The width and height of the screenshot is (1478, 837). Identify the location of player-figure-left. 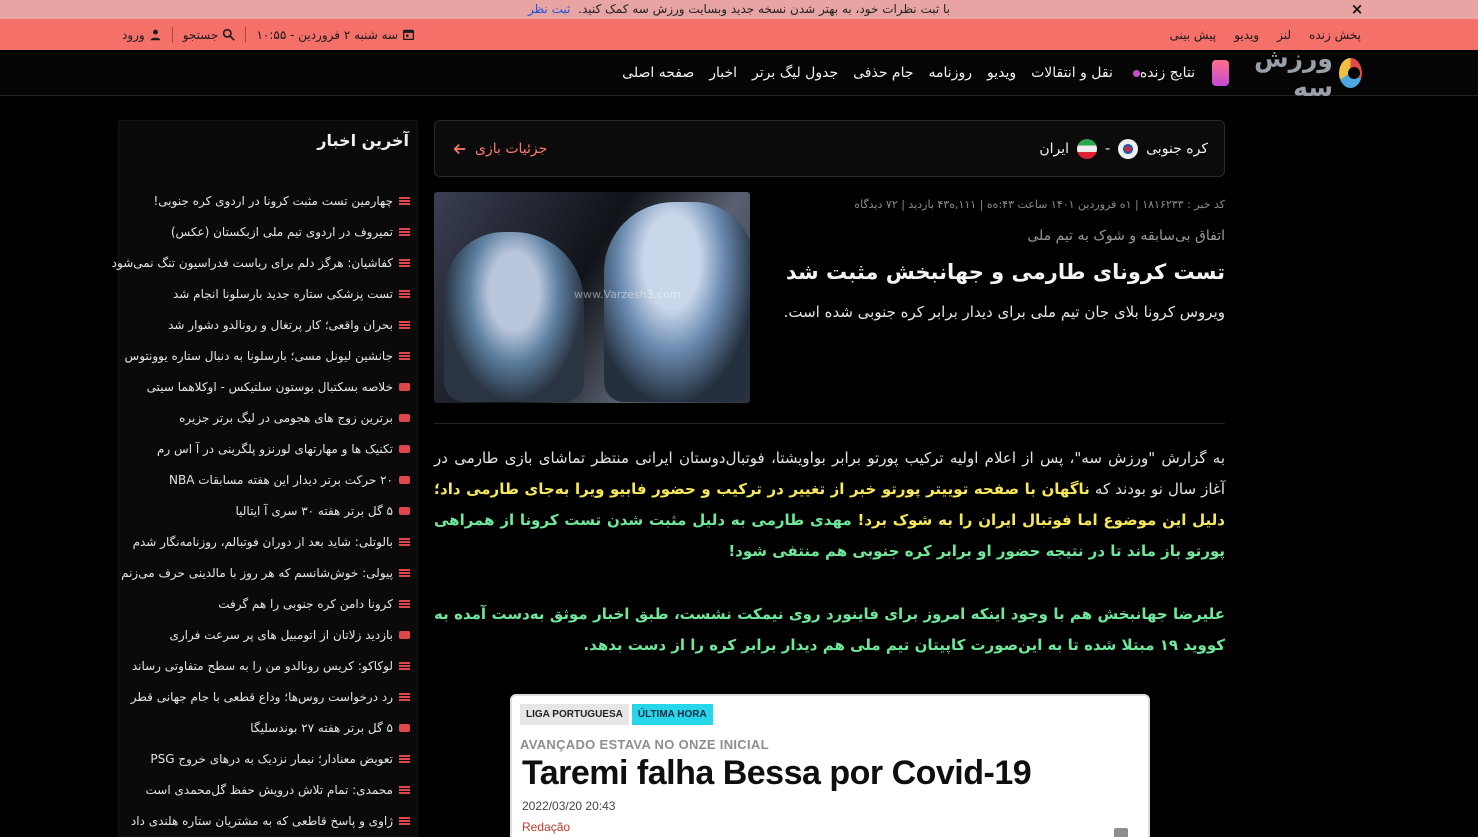
(514, 317).